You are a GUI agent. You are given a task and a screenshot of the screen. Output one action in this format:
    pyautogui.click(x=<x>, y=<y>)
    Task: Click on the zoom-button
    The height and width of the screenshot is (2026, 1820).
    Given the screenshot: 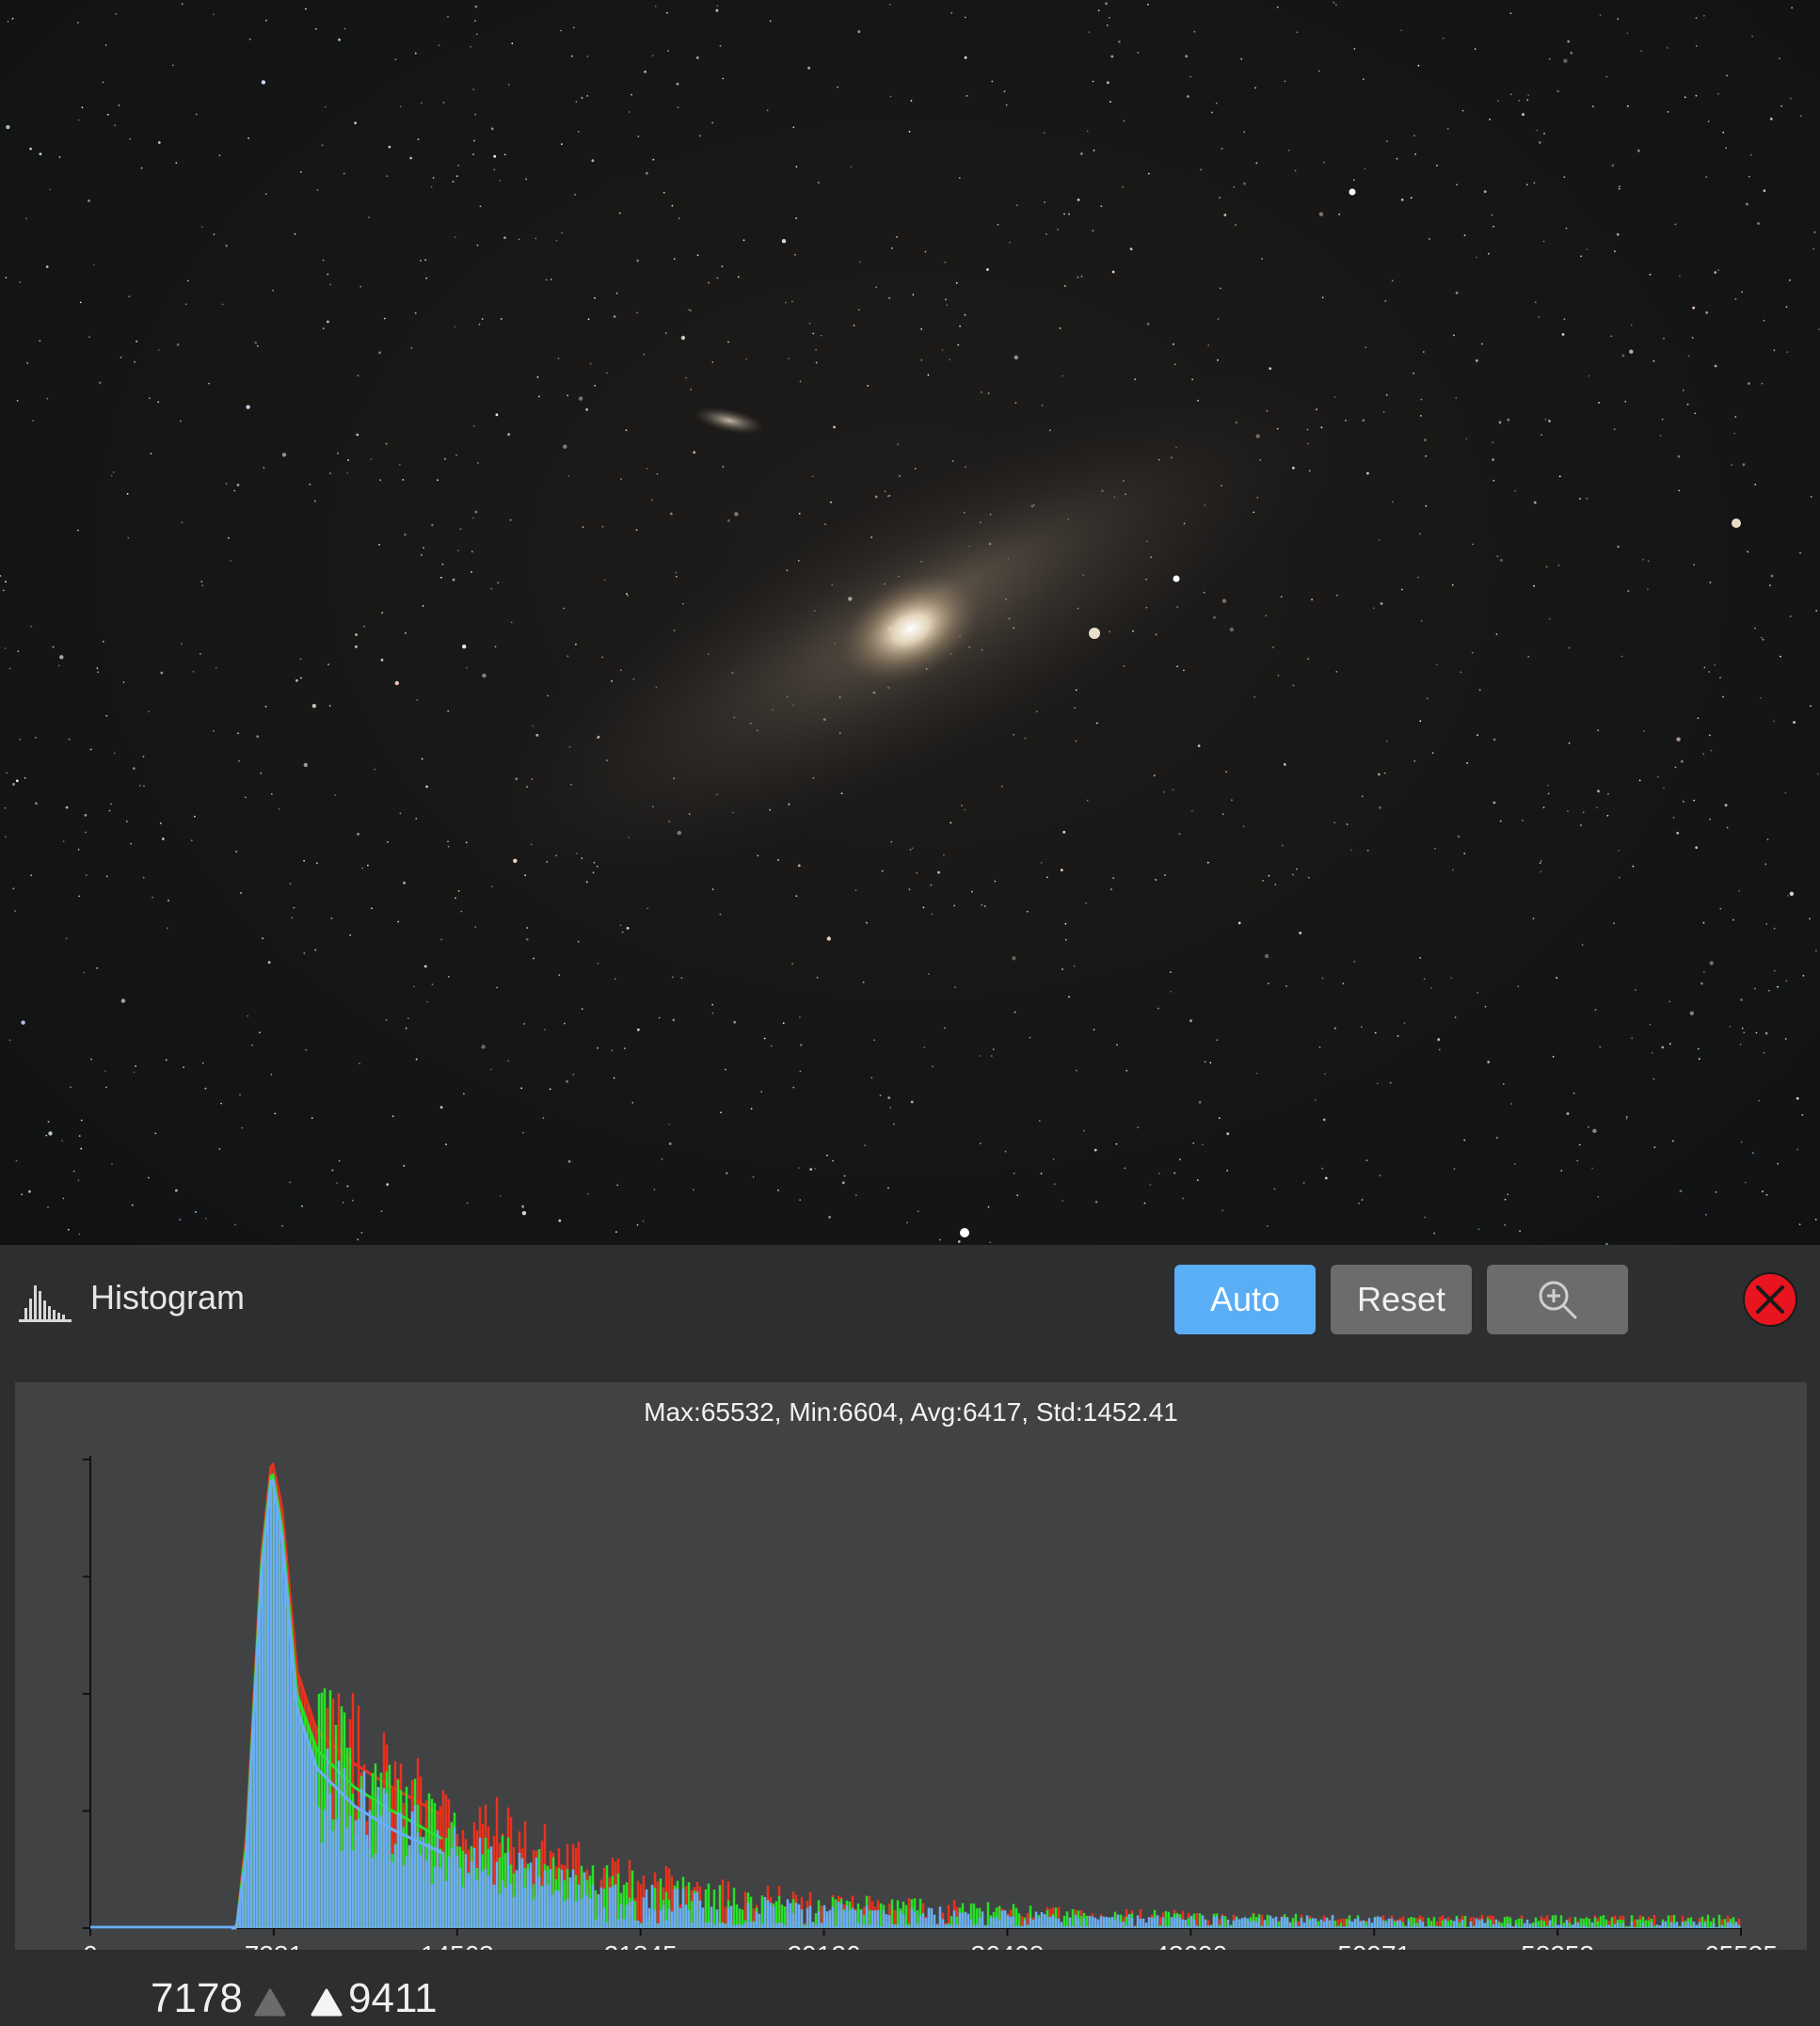 What is the action you would take?
    pyautogui.click(x=1558, y=1299)
    